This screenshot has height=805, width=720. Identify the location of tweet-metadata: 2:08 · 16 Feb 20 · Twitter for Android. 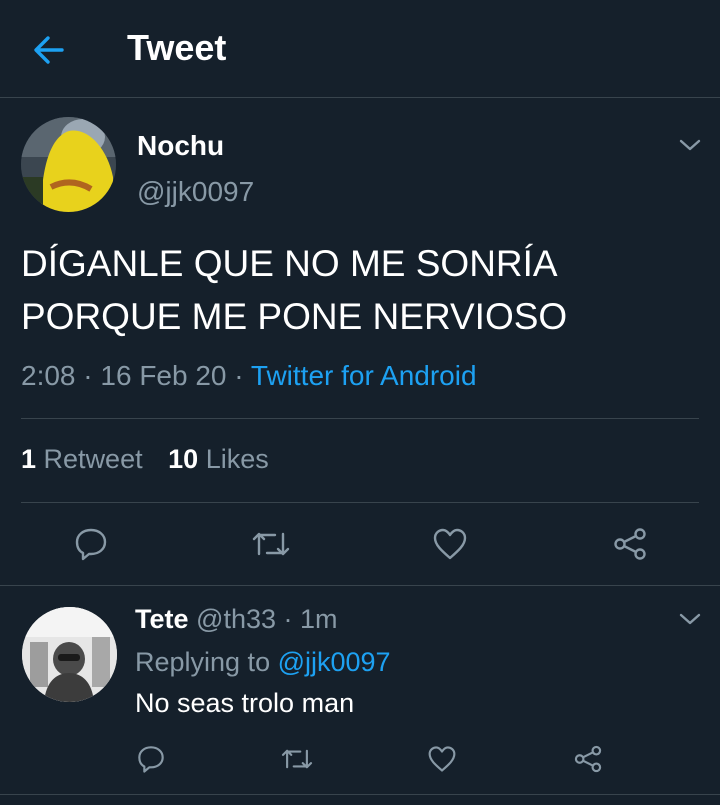
(249, 376).